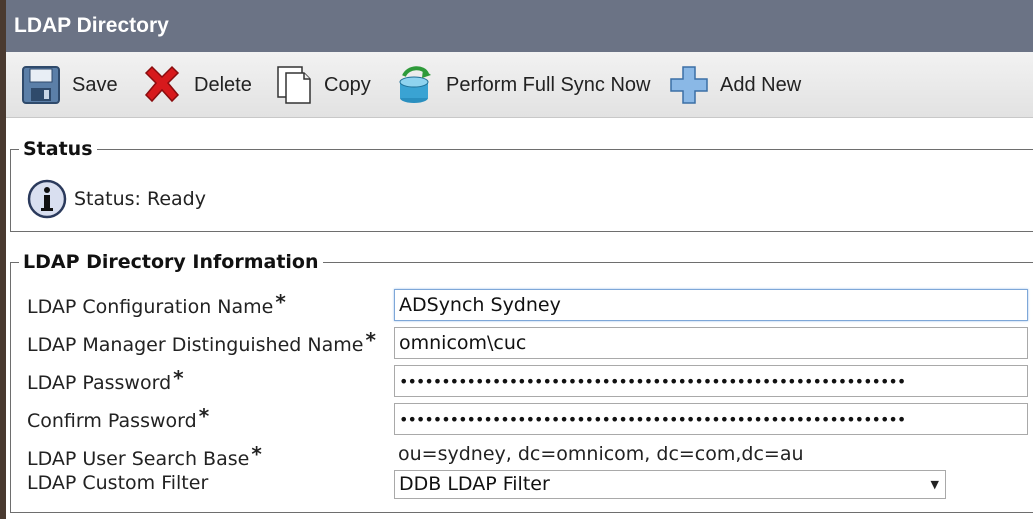 This screenshot has height=519, width=1033. I want to click on perform-full-sync-button: Perform Full Sync Now, so click(522, 85).